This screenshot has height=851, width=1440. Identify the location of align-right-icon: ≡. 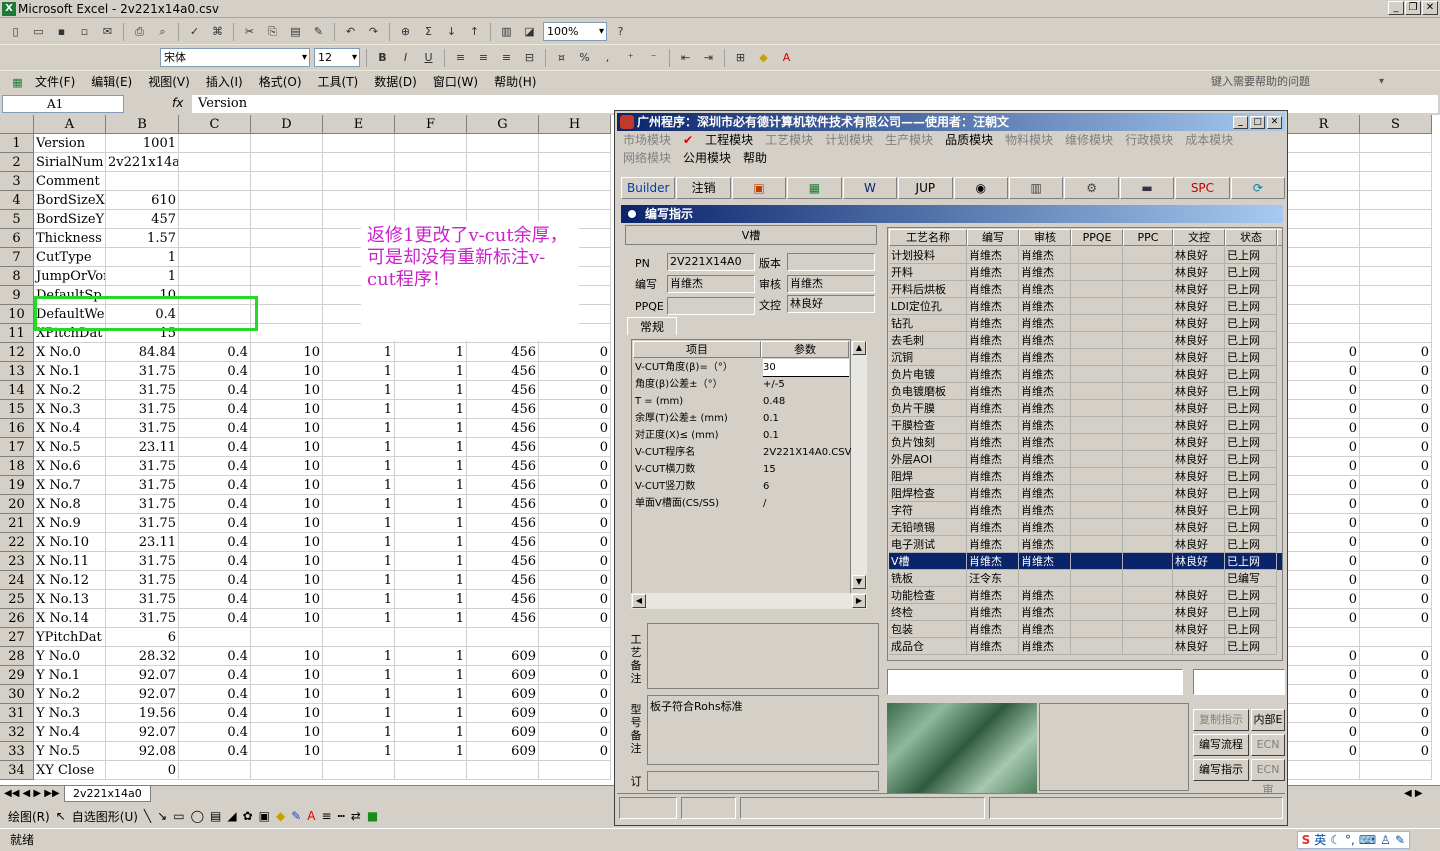
(506, 57).